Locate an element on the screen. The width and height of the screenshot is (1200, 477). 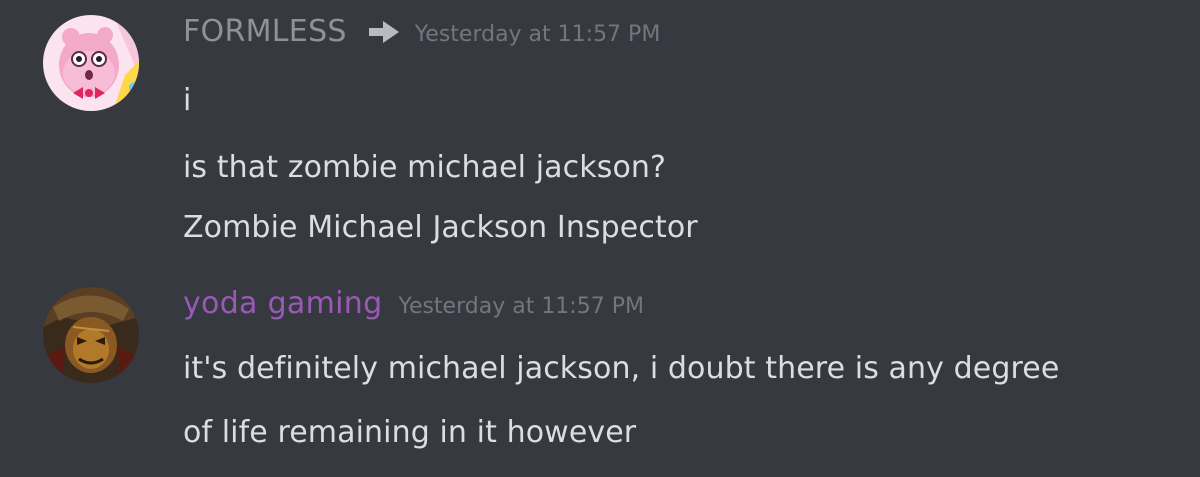
arrow-right-icon is located at coordinates (383, 32).